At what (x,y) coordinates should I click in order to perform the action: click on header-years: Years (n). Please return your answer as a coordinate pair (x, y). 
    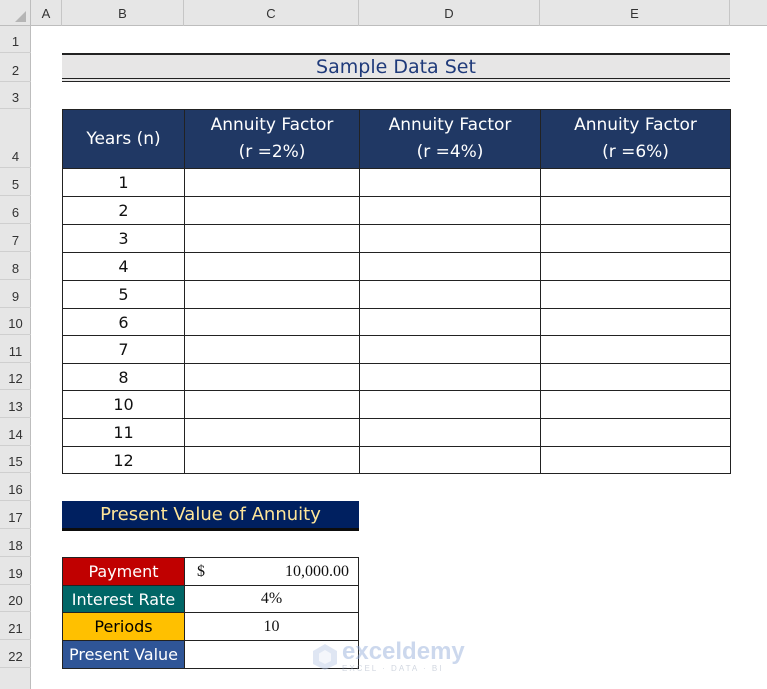
    Looking at the image, I should click on (123, 139).